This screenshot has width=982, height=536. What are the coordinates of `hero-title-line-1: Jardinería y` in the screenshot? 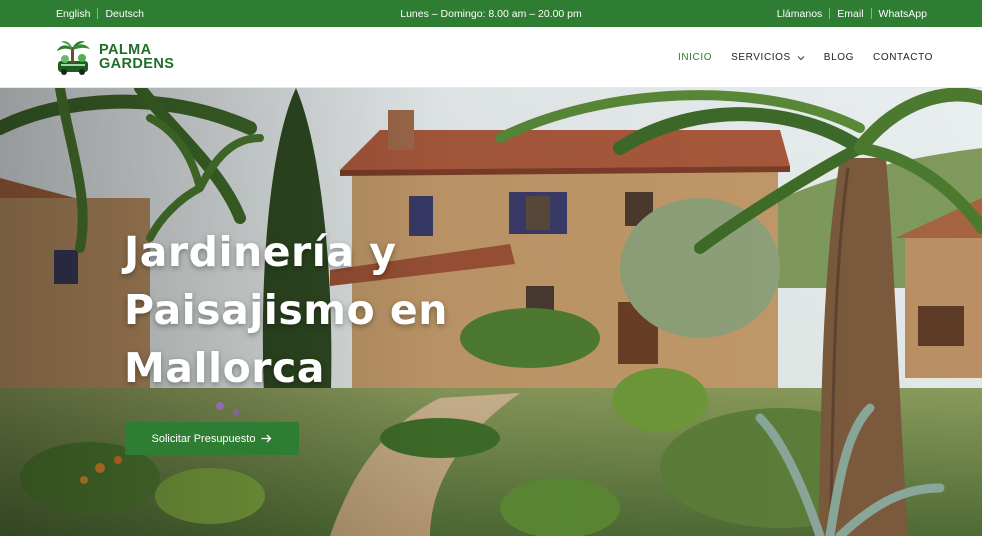 It's located at (260, 252).